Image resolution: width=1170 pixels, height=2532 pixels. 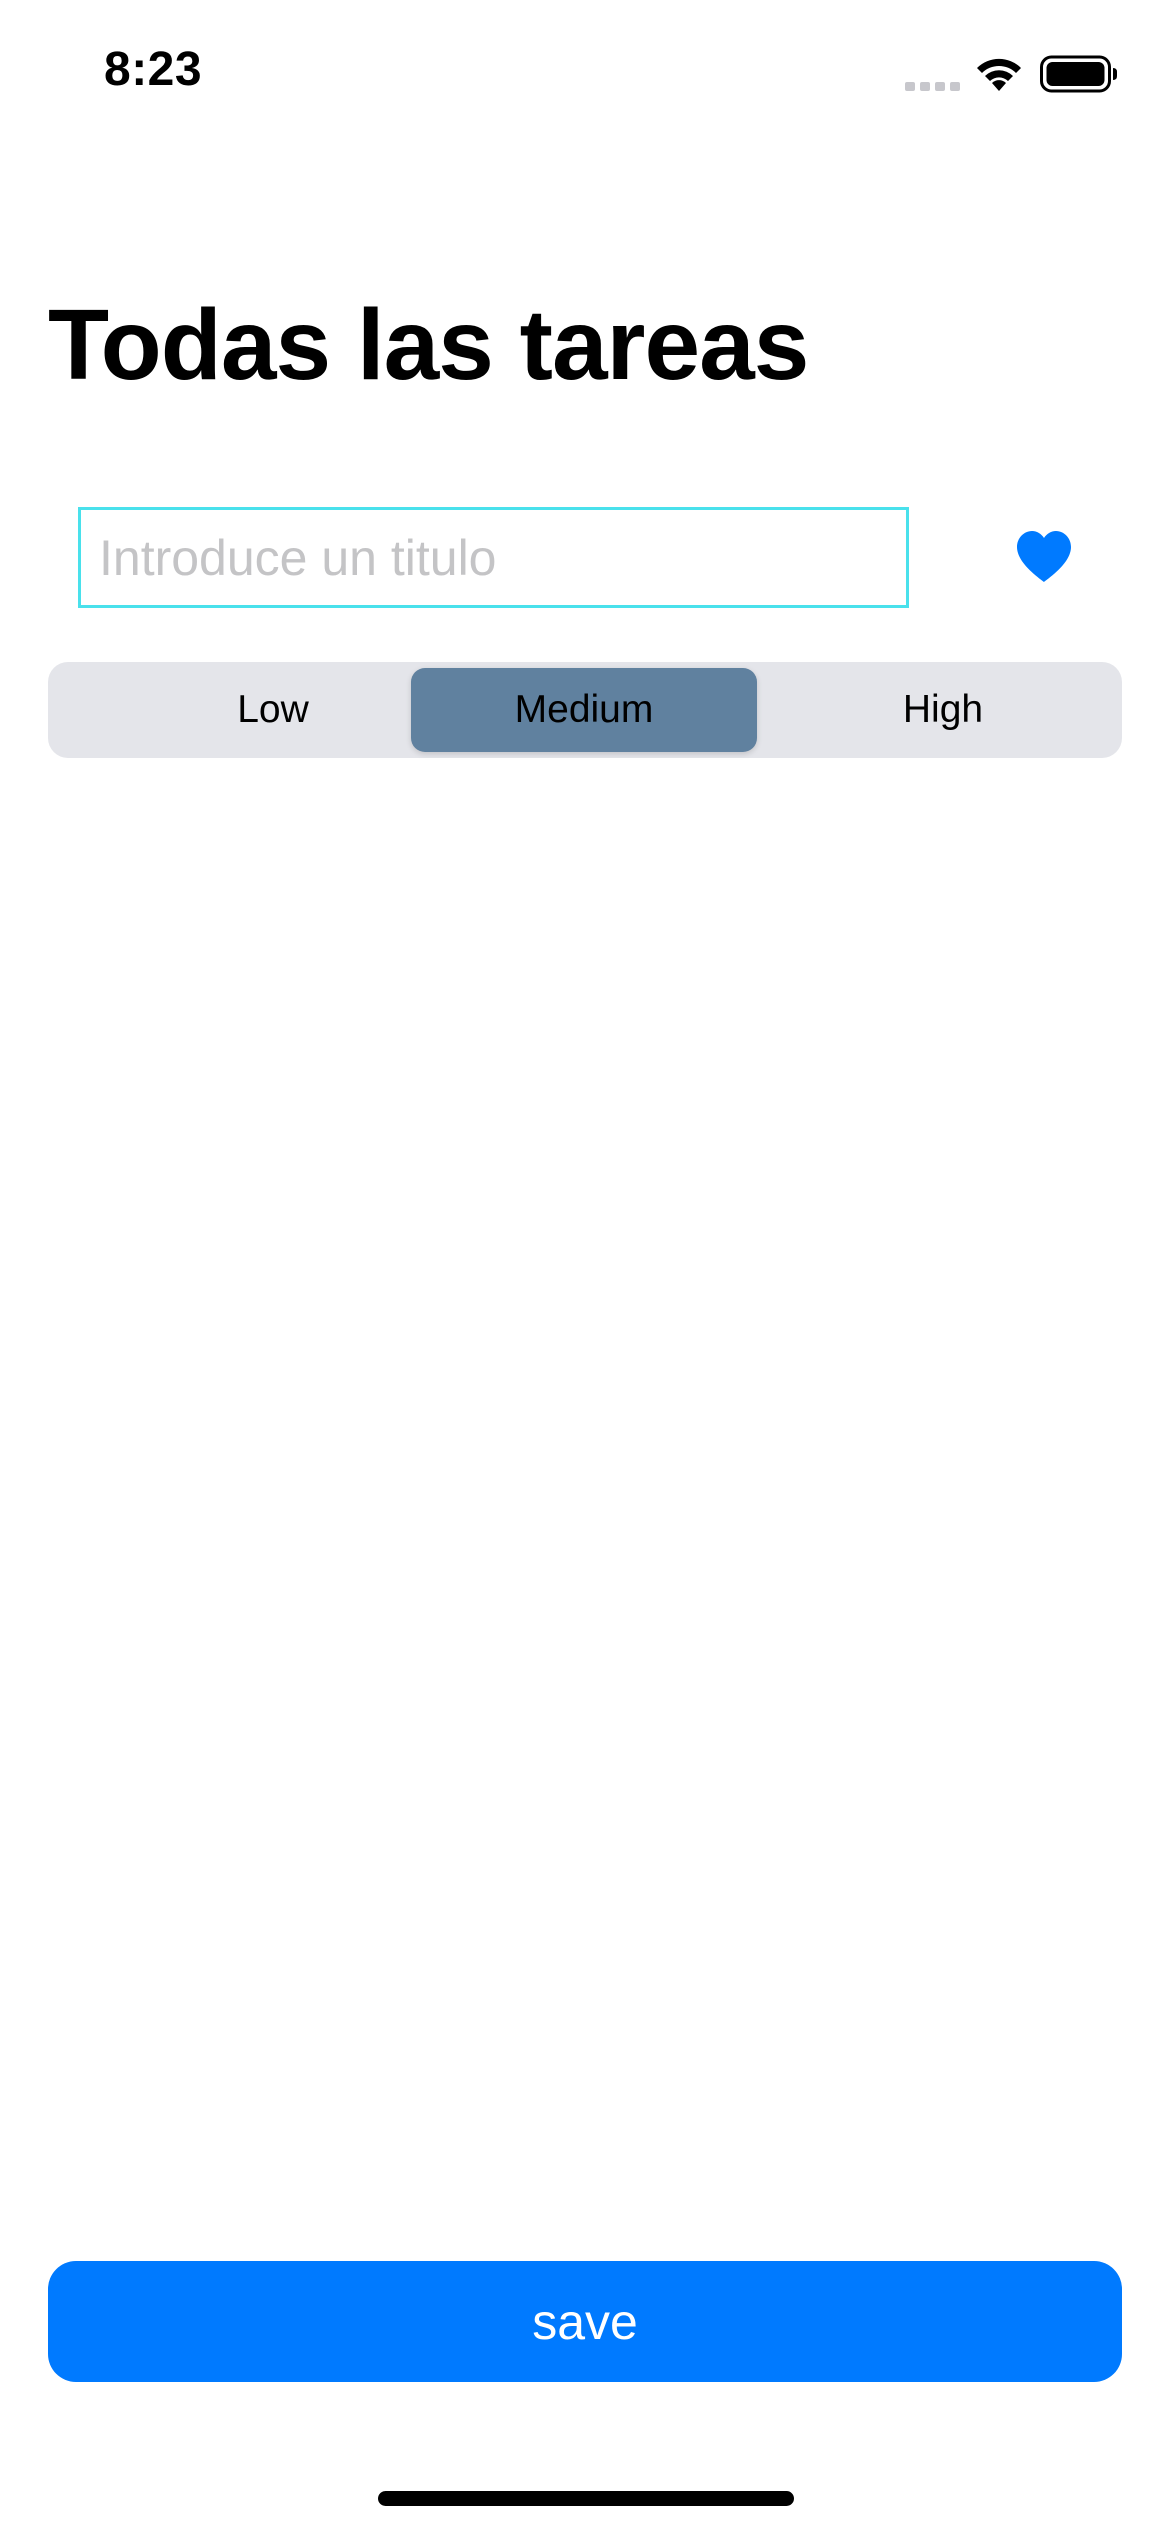 I want to click on heart-icon, so click(x=1044, y=557).